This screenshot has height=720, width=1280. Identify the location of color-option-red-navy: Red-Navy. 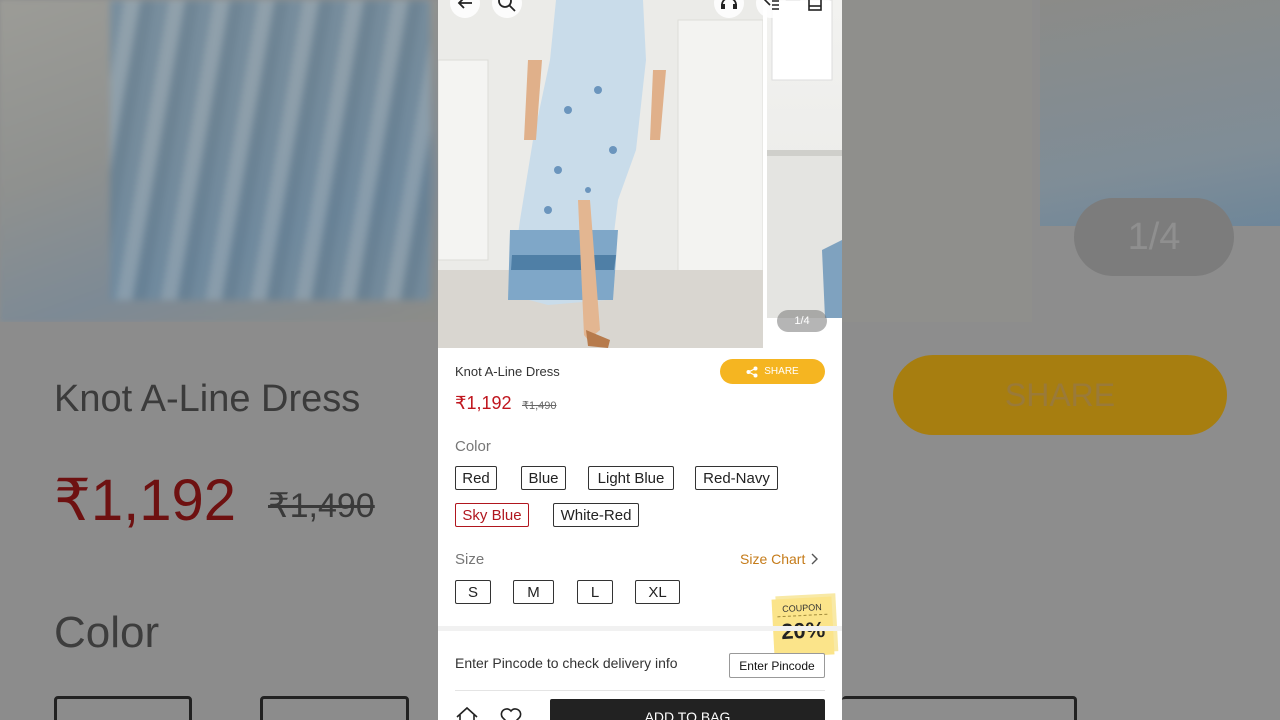
(736, 478).